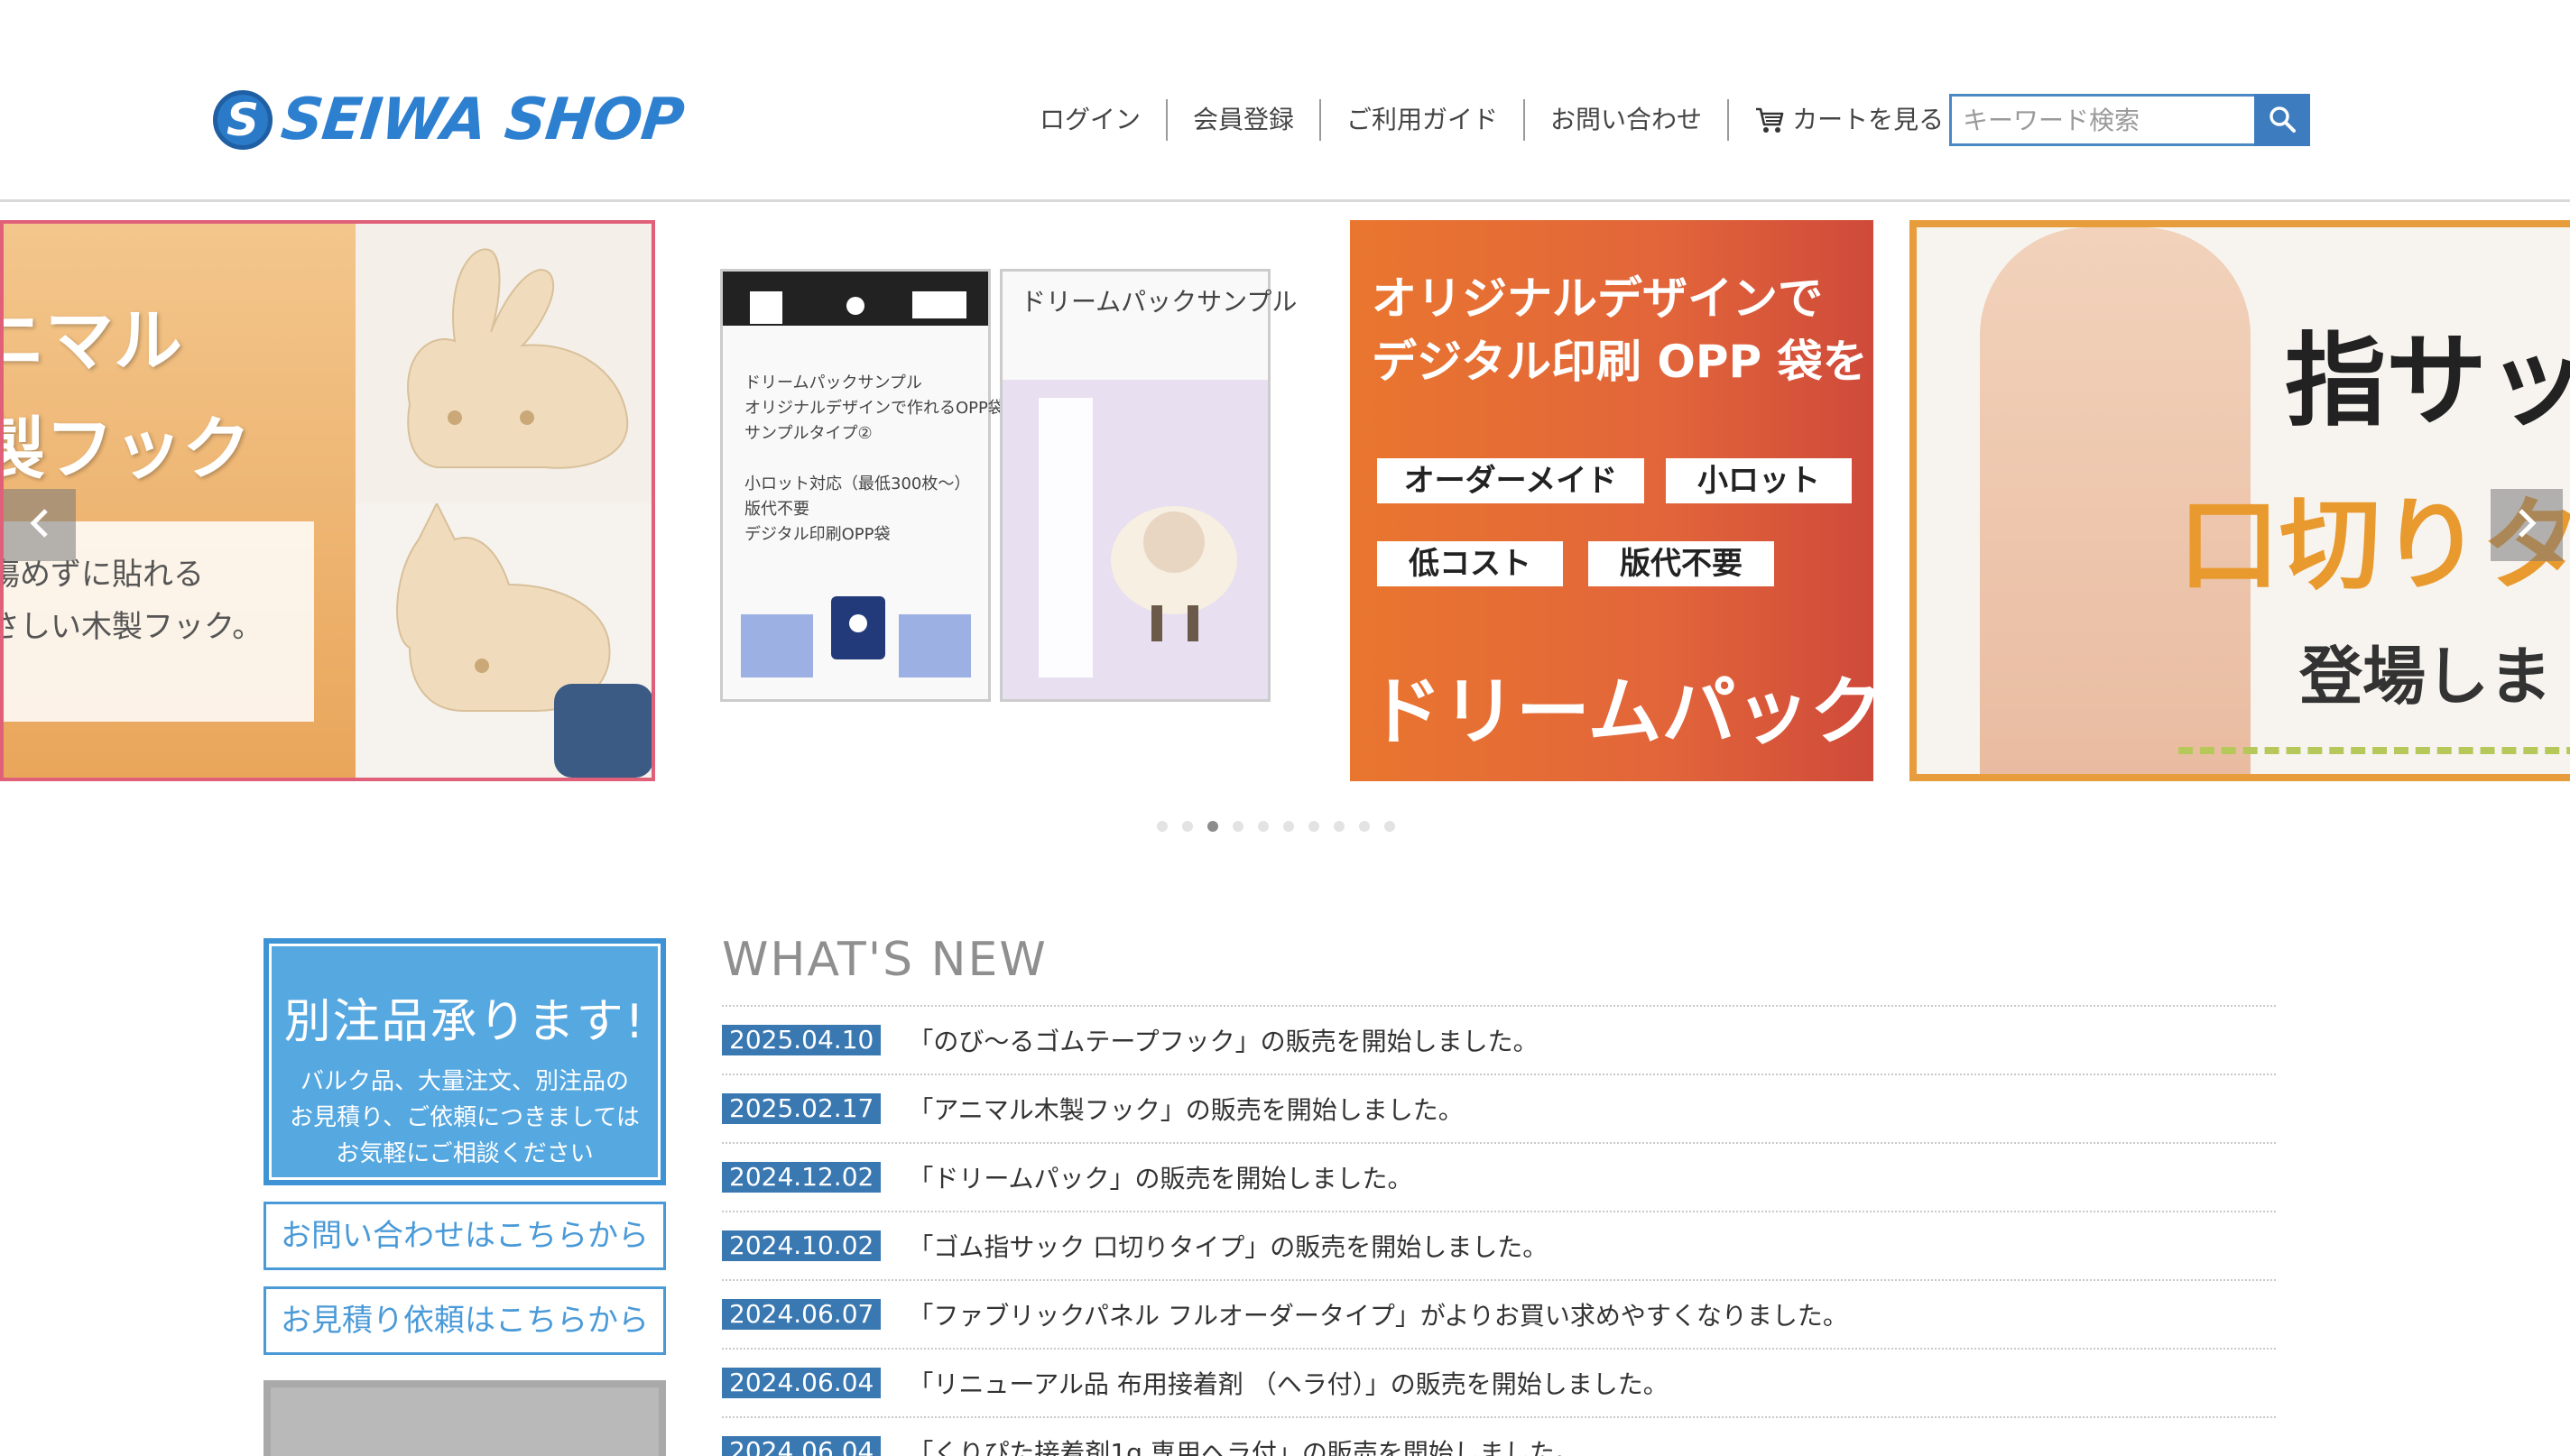  What do you see at coordinates (126, 394) in the screenshot?
I see `slide-title: ニマル 製フック` at bounding box center [126, 394].